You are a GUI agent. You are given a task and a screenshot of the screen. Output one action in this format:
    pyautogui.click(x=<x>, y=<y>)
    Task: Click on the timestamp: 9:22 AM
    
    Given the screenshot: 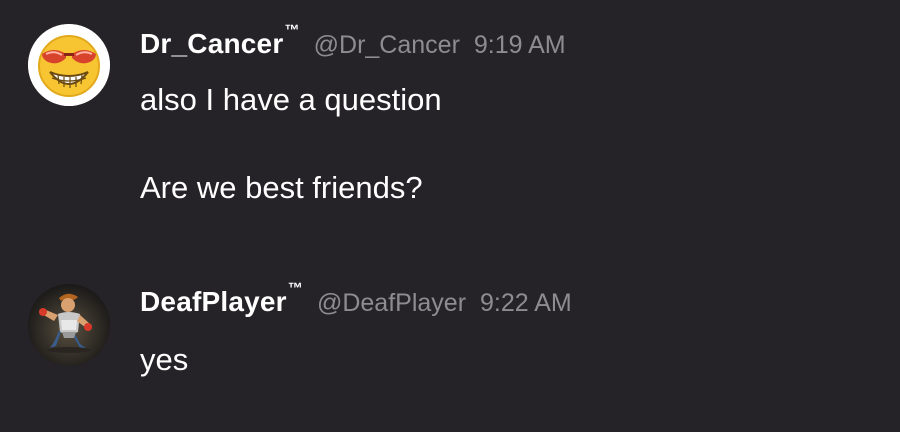 What is the action you would take?
    pyautogui.click(x=526, y=303)
    